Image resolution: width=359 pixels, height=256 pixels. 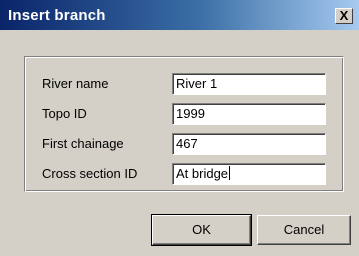 What do you see at coordinates (90, 173) in the screenshot?
I see `cross-section-id-label: Cross section ID` at bounding box center [90, 173].